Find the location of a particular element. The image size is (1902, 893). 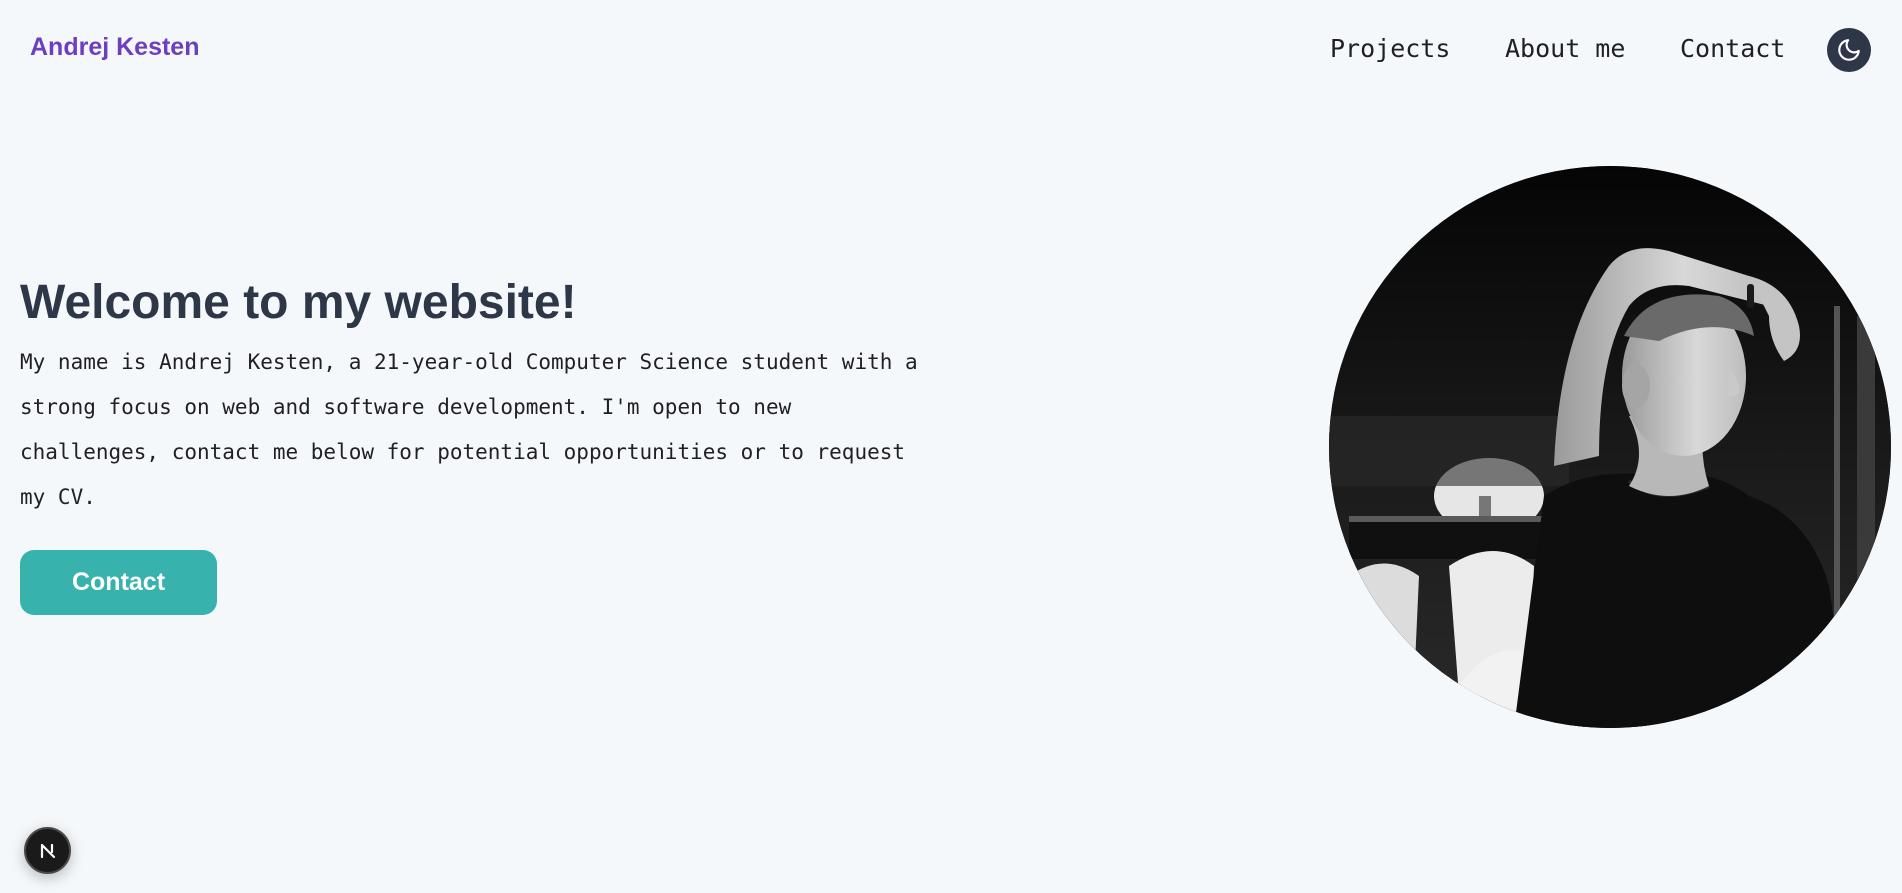

theme-toggle-button is located at coordinates (1849, 50).